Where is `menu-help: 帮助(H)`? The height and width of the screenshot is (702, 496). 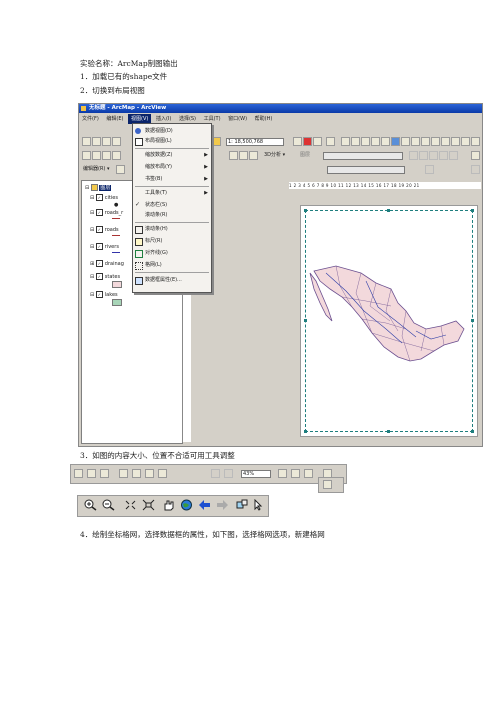 menu-help: 帮助(H) is located at coordinates (264, 119).